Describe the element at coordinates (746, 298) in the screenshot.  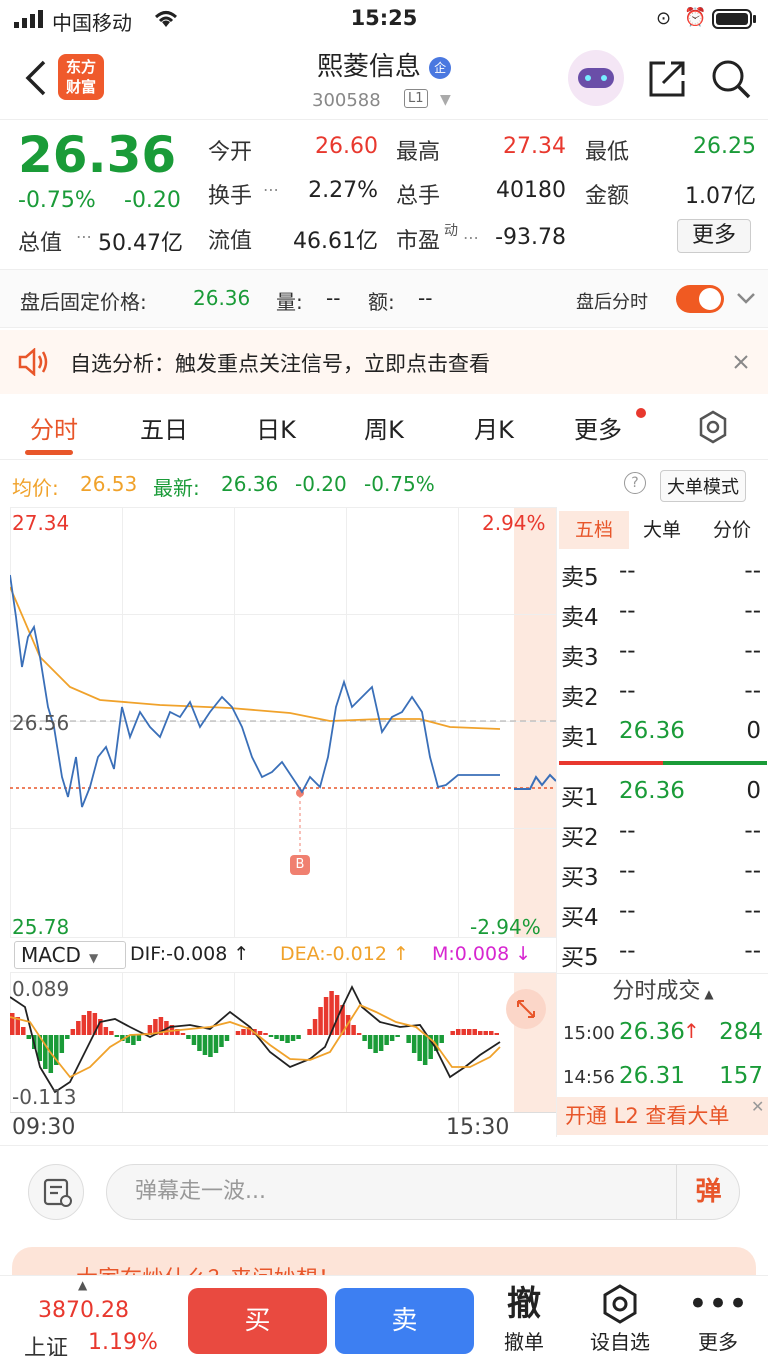
I see `chevron-down-icon` at that location.